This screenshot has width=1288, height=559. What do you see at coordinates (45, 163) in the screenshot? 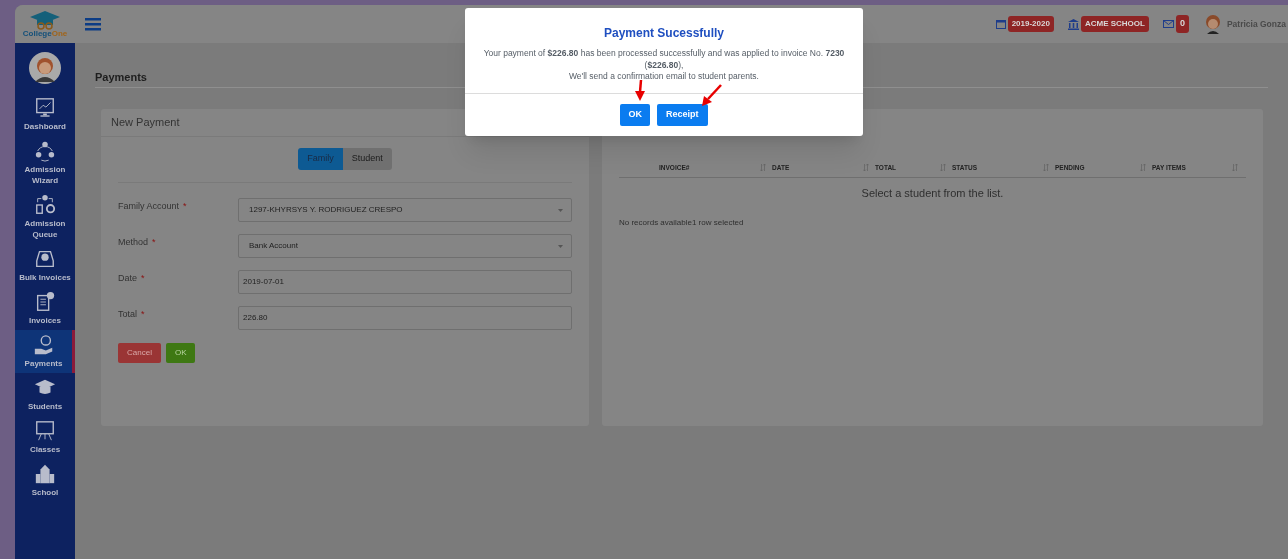
I see `sidebar-item: Admission Wizard` at bounding box center [45, 163].